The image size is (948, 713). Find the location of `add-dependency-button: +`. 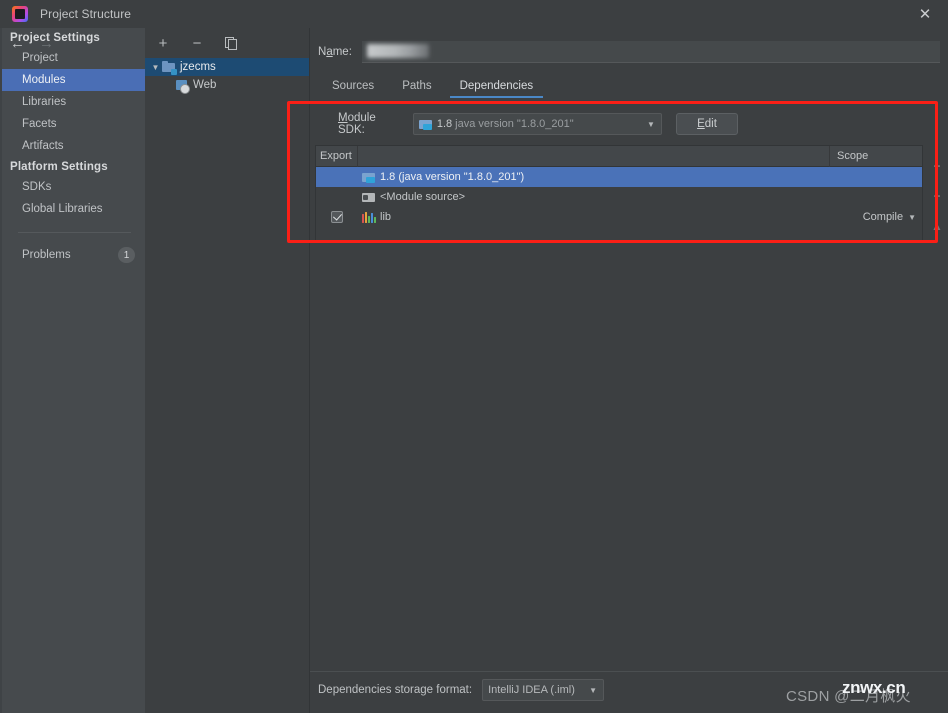

add-dependency-button: + is located at coordinates (937, 166).